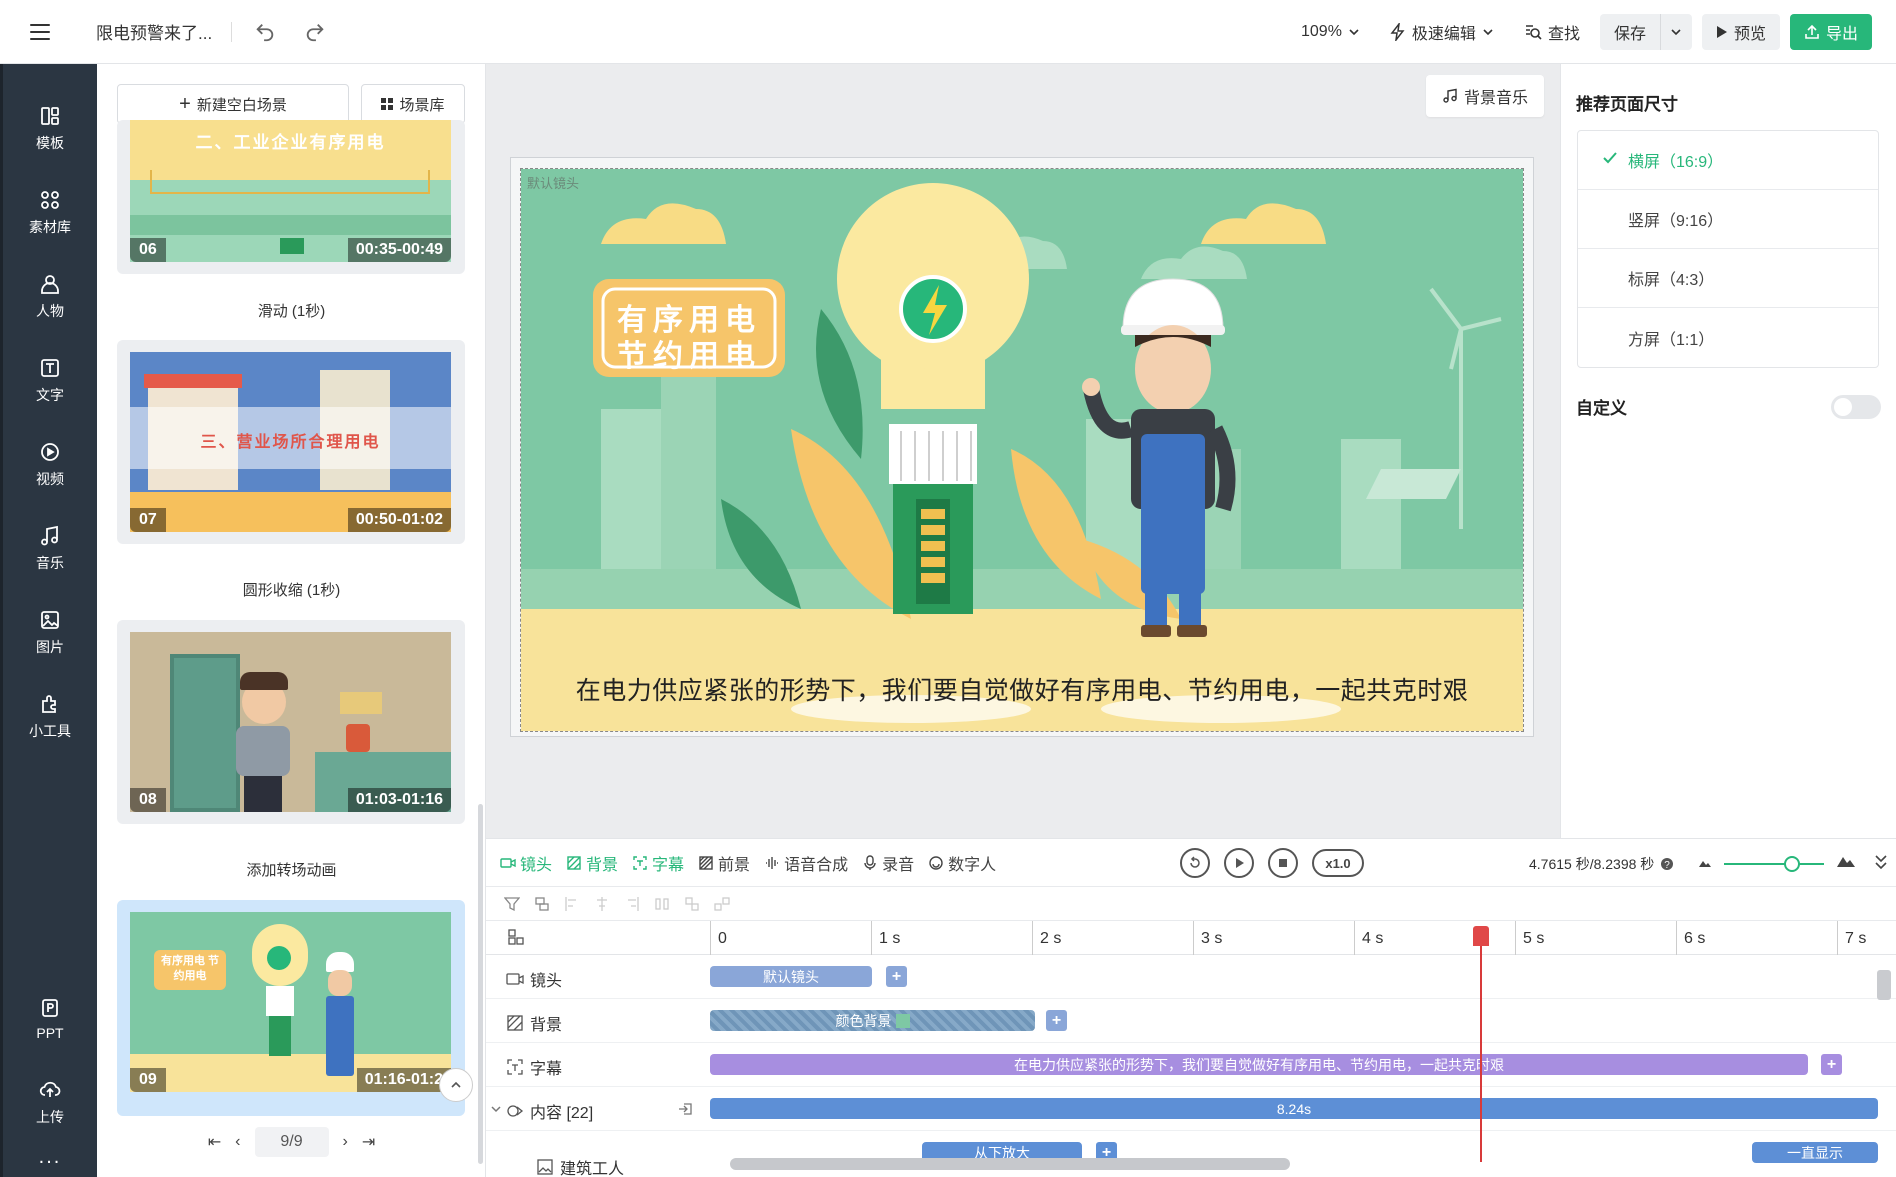 The width and height of the screenshot is (1896, 1177). I want to click on nav-label: 文字, so click(50, 395).